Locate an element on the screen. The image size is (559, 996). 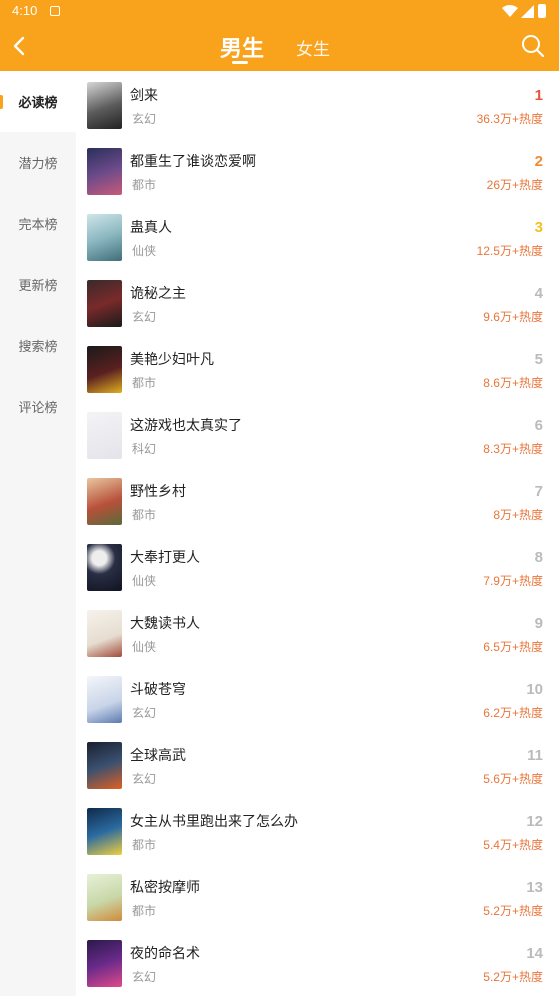
book-row: 野性乡村 都市 7 8万+热度 is located at coordinates (317, 500).